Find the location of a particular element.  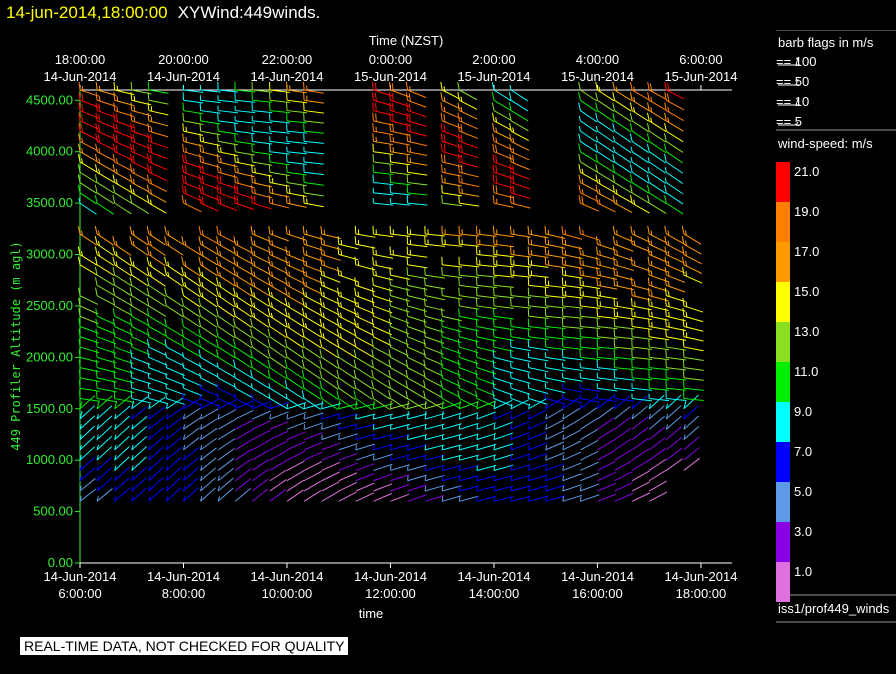

x-axis-title: time is located at coordinates (371, 613).